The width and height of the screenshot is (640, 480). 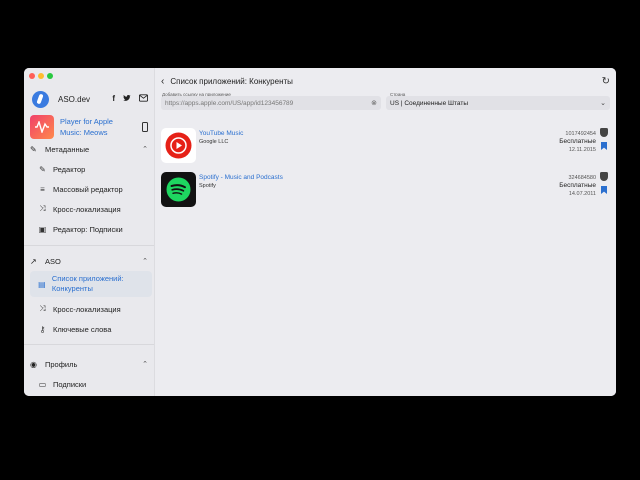 I want to click on twitter-icon, so click(x=127, y=99).